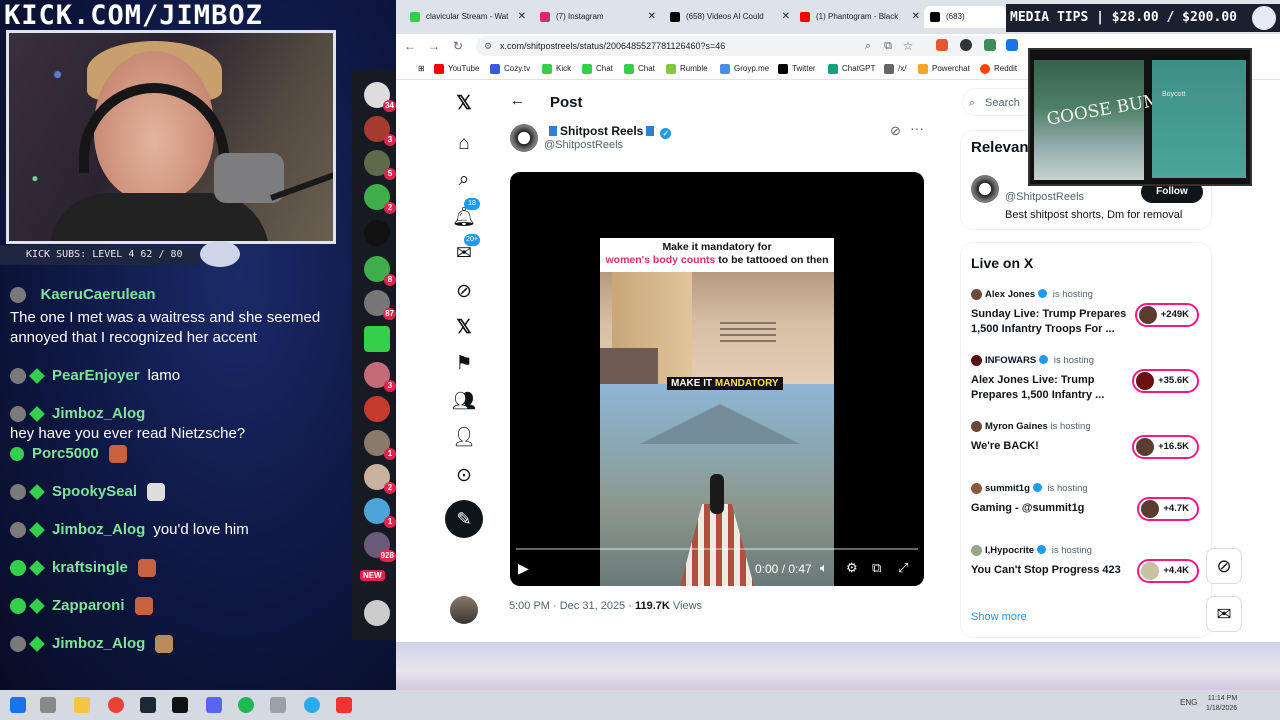 The width and height of the screenshot is (1280, 720). I want to click on live-listener-pill: +249K, so click(1166, 315).